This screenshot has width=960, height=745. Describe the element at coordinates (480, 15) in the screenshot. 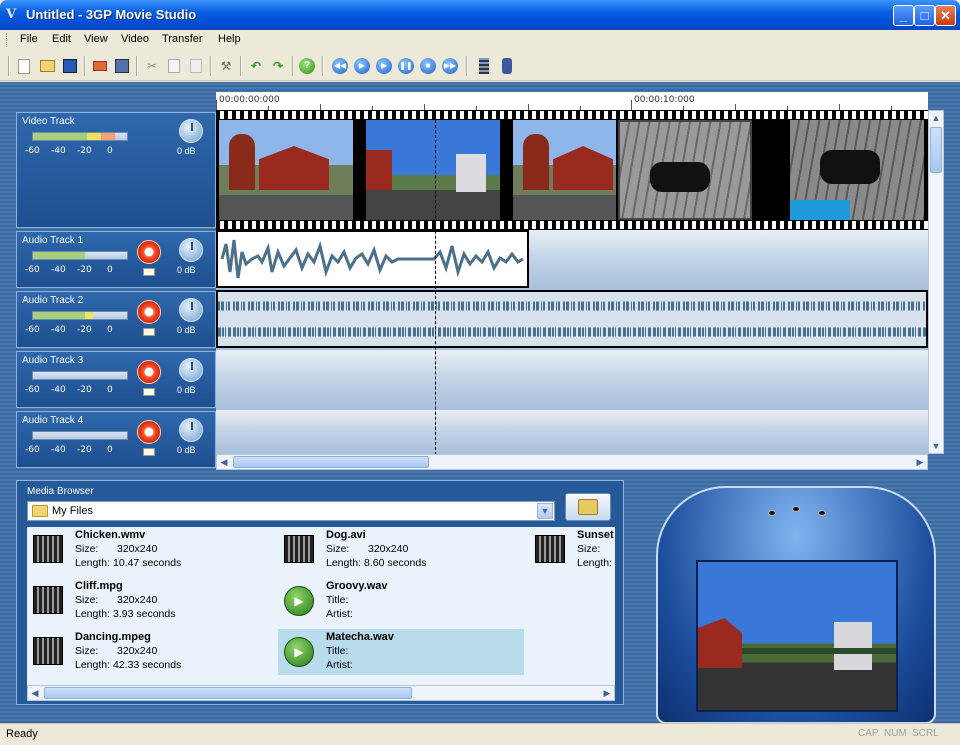

I see `title-bar: V Untitled - 3GP Movie Studio _ □ ✕` at that location.